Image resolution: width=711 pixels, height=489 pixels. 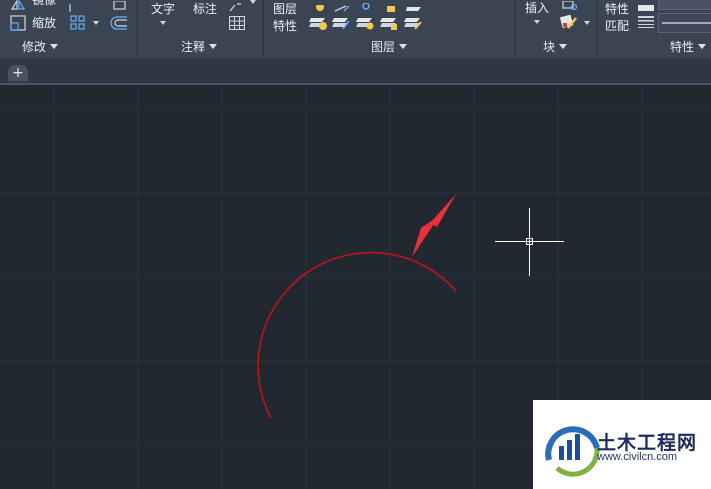 What do you see at coordinates (617, 26) in the screenshot?
I see `match-properties-button: 匹配` at bounding box center [617, 26].